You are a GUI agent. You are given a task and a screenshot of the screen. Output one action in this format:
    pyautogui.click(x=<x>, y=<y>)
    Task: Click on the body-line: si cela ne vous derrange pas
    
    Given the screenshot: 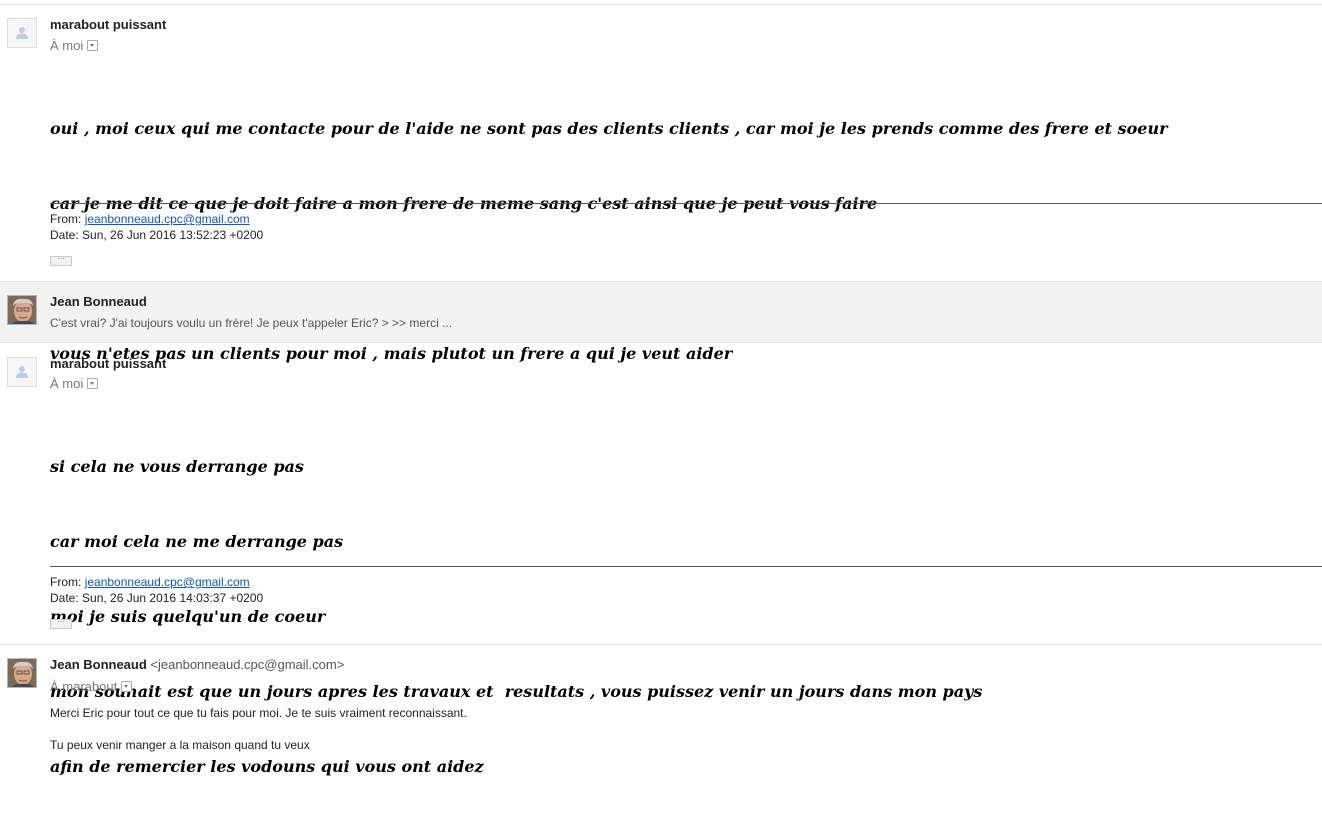 What is the action you would take?
    pyautogui.click(x=177, y=466)
    